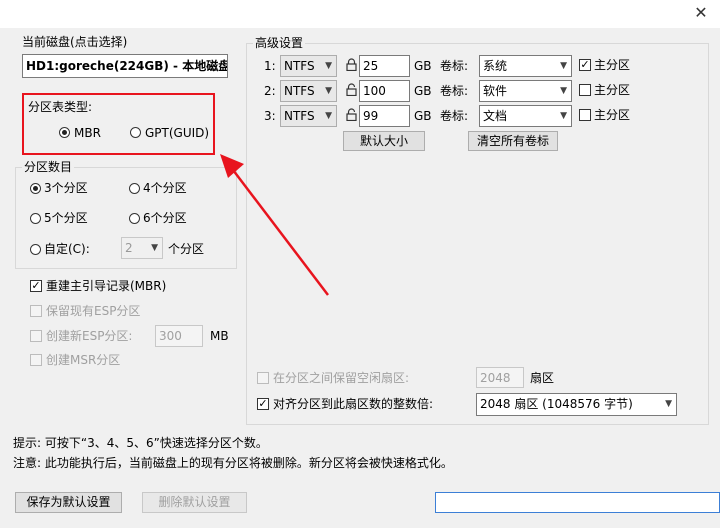 Image resolution: width=720 pixels, height=528 pixels. Describe the element at coordinates (270, 91) in the screenshot. I see `row2-index: 2:` at that location.